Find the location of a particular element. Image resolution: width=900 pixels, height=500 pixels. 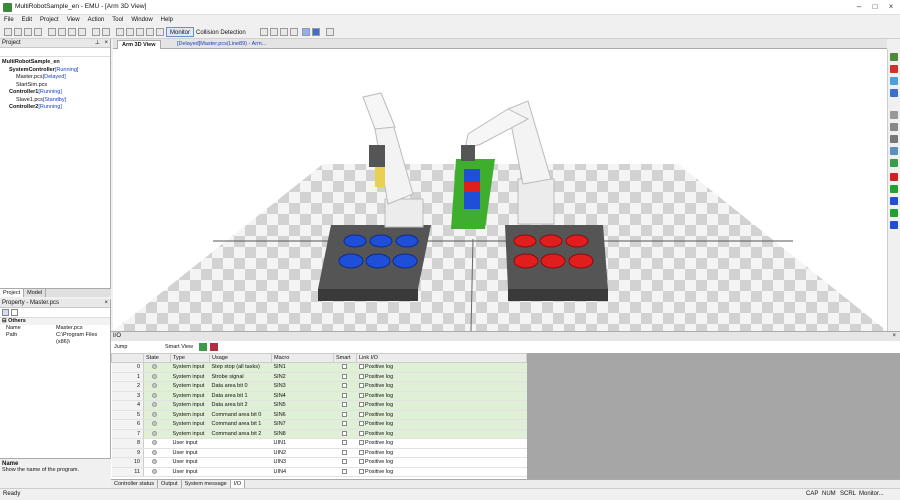

col-macro: Macro is located at coordinates (302, 358).